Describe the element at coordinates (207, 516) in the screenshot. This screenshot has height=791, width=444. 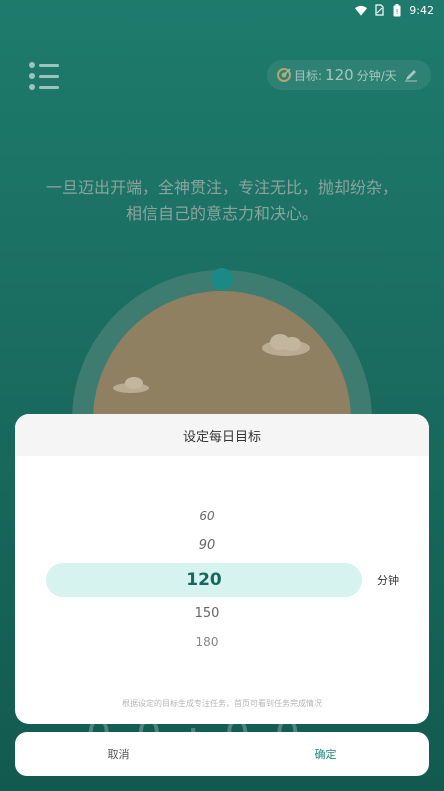
I see `picker-option: 60` at that location.